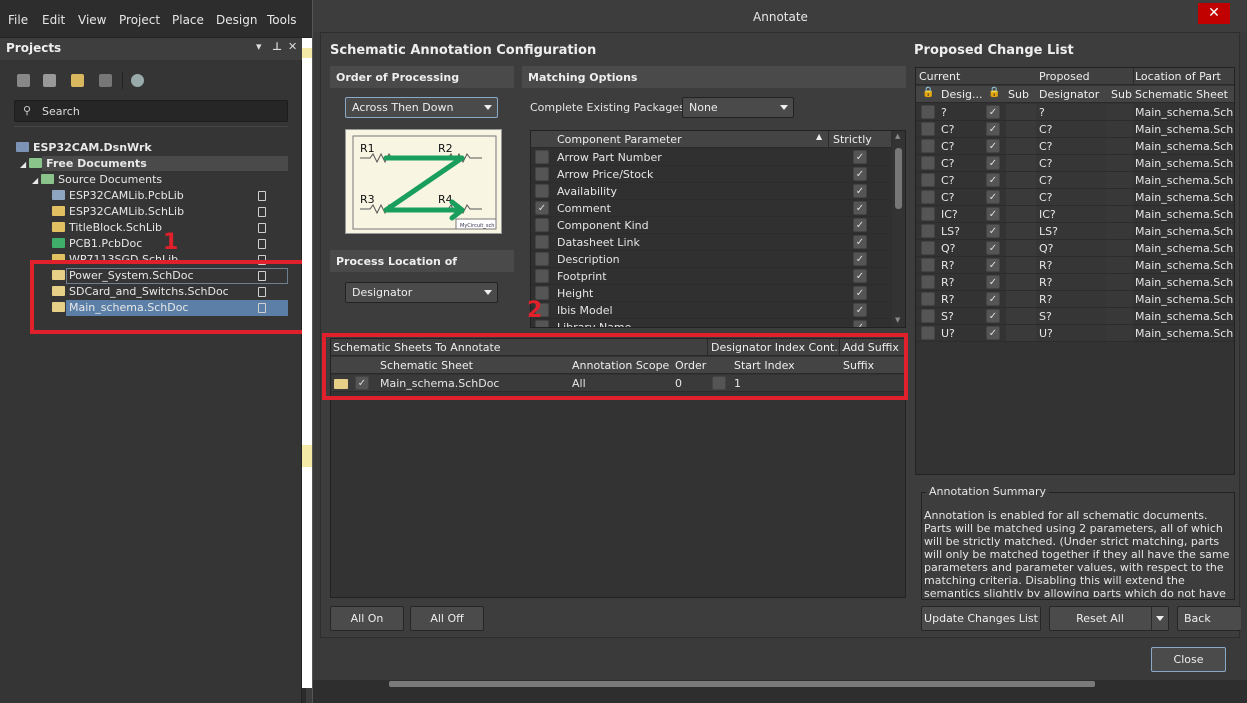 This screenshot has width=1247, height=703. What do you see at coordinates (1075, 231) in the screenshot?
I see `change-row: LS? ✓ LS? Main_schema.SchD` at bounding box center [1075, 231].